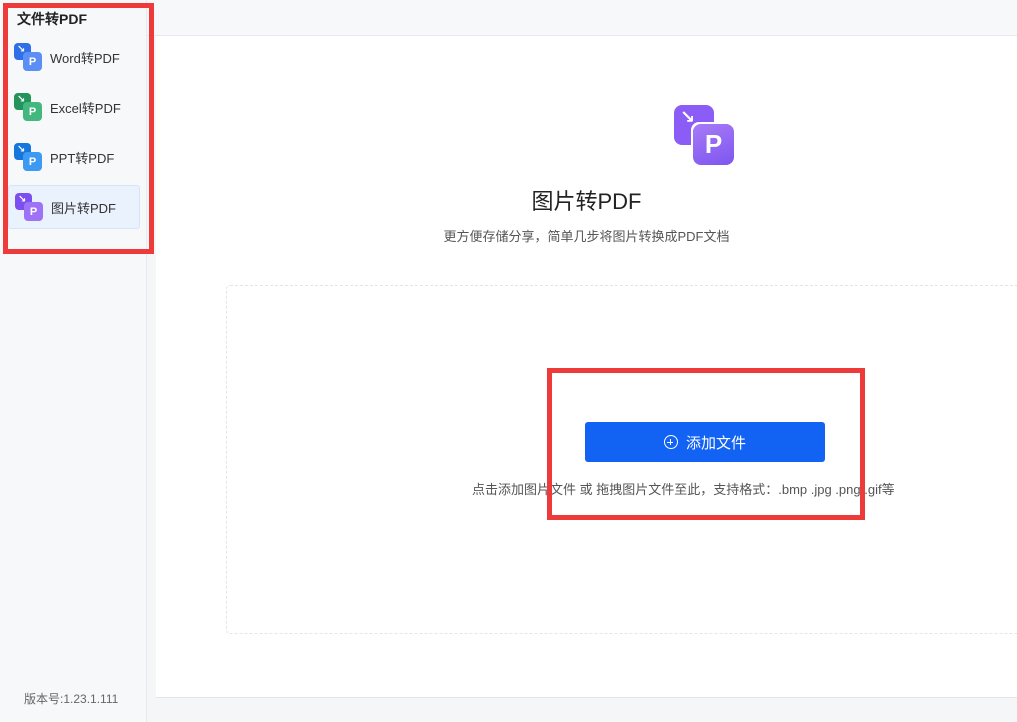  I want to click on top-bar, so click(582, 18).